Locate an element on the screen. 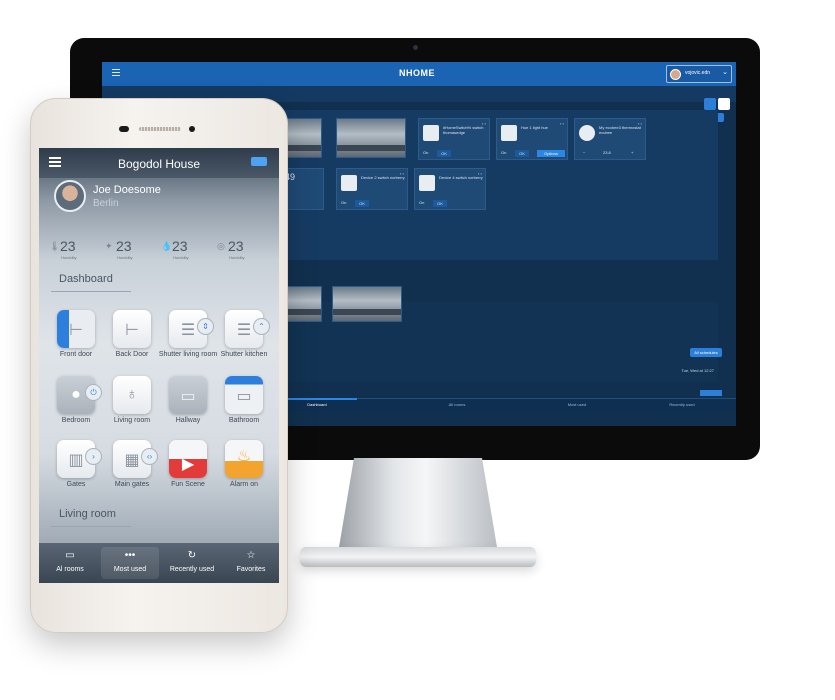 The width and height of the screenshot is (835, 700). tab-recently-used: Recently used is located at coordinates (682, 404).